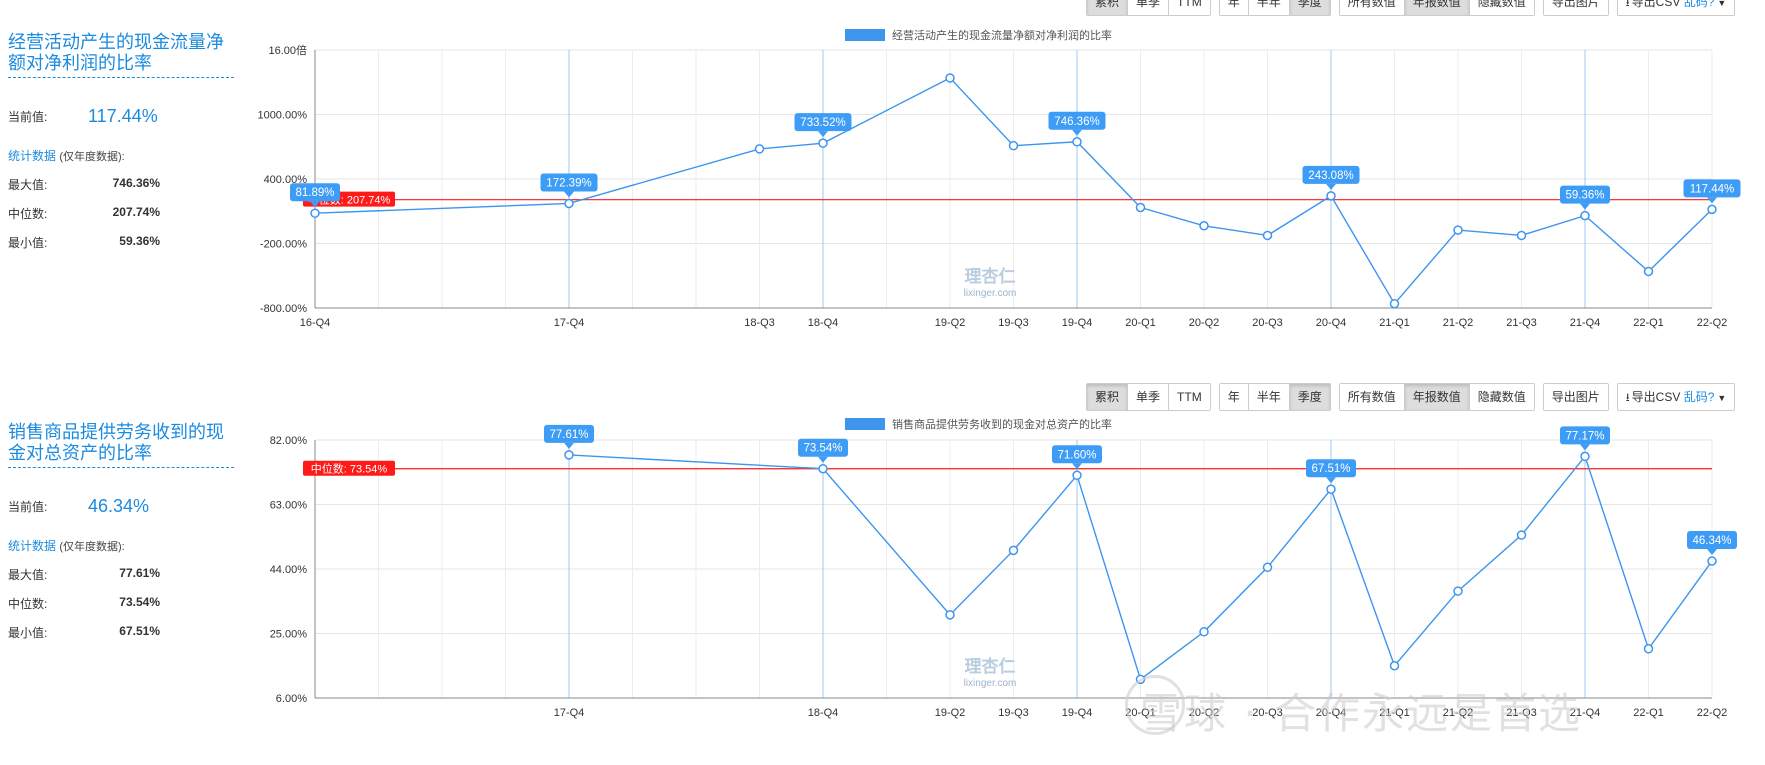  Describe the element at coordinates (282, 116) in the screenshot. I see `y-tick-label: 1000.00%` at that location.